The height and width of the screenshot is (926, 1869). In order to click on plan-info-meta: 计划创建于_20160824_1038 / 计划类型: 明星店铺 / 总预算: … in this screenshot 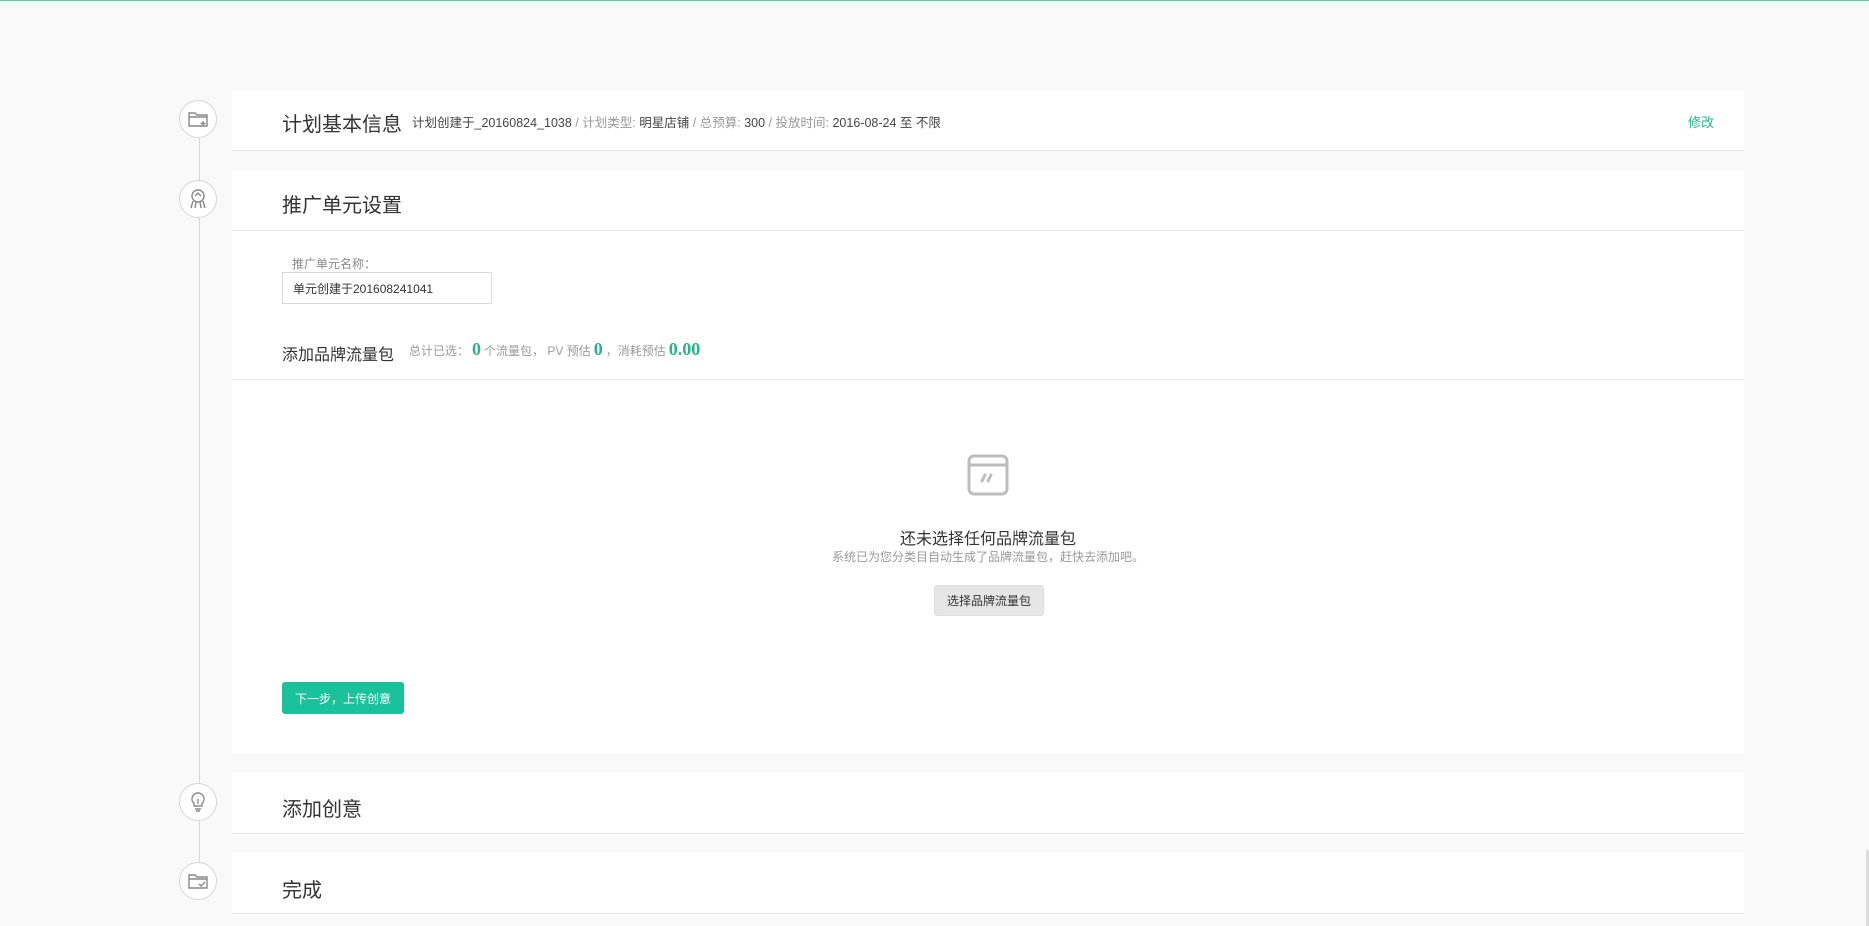, I will do `click(676, 123)`.